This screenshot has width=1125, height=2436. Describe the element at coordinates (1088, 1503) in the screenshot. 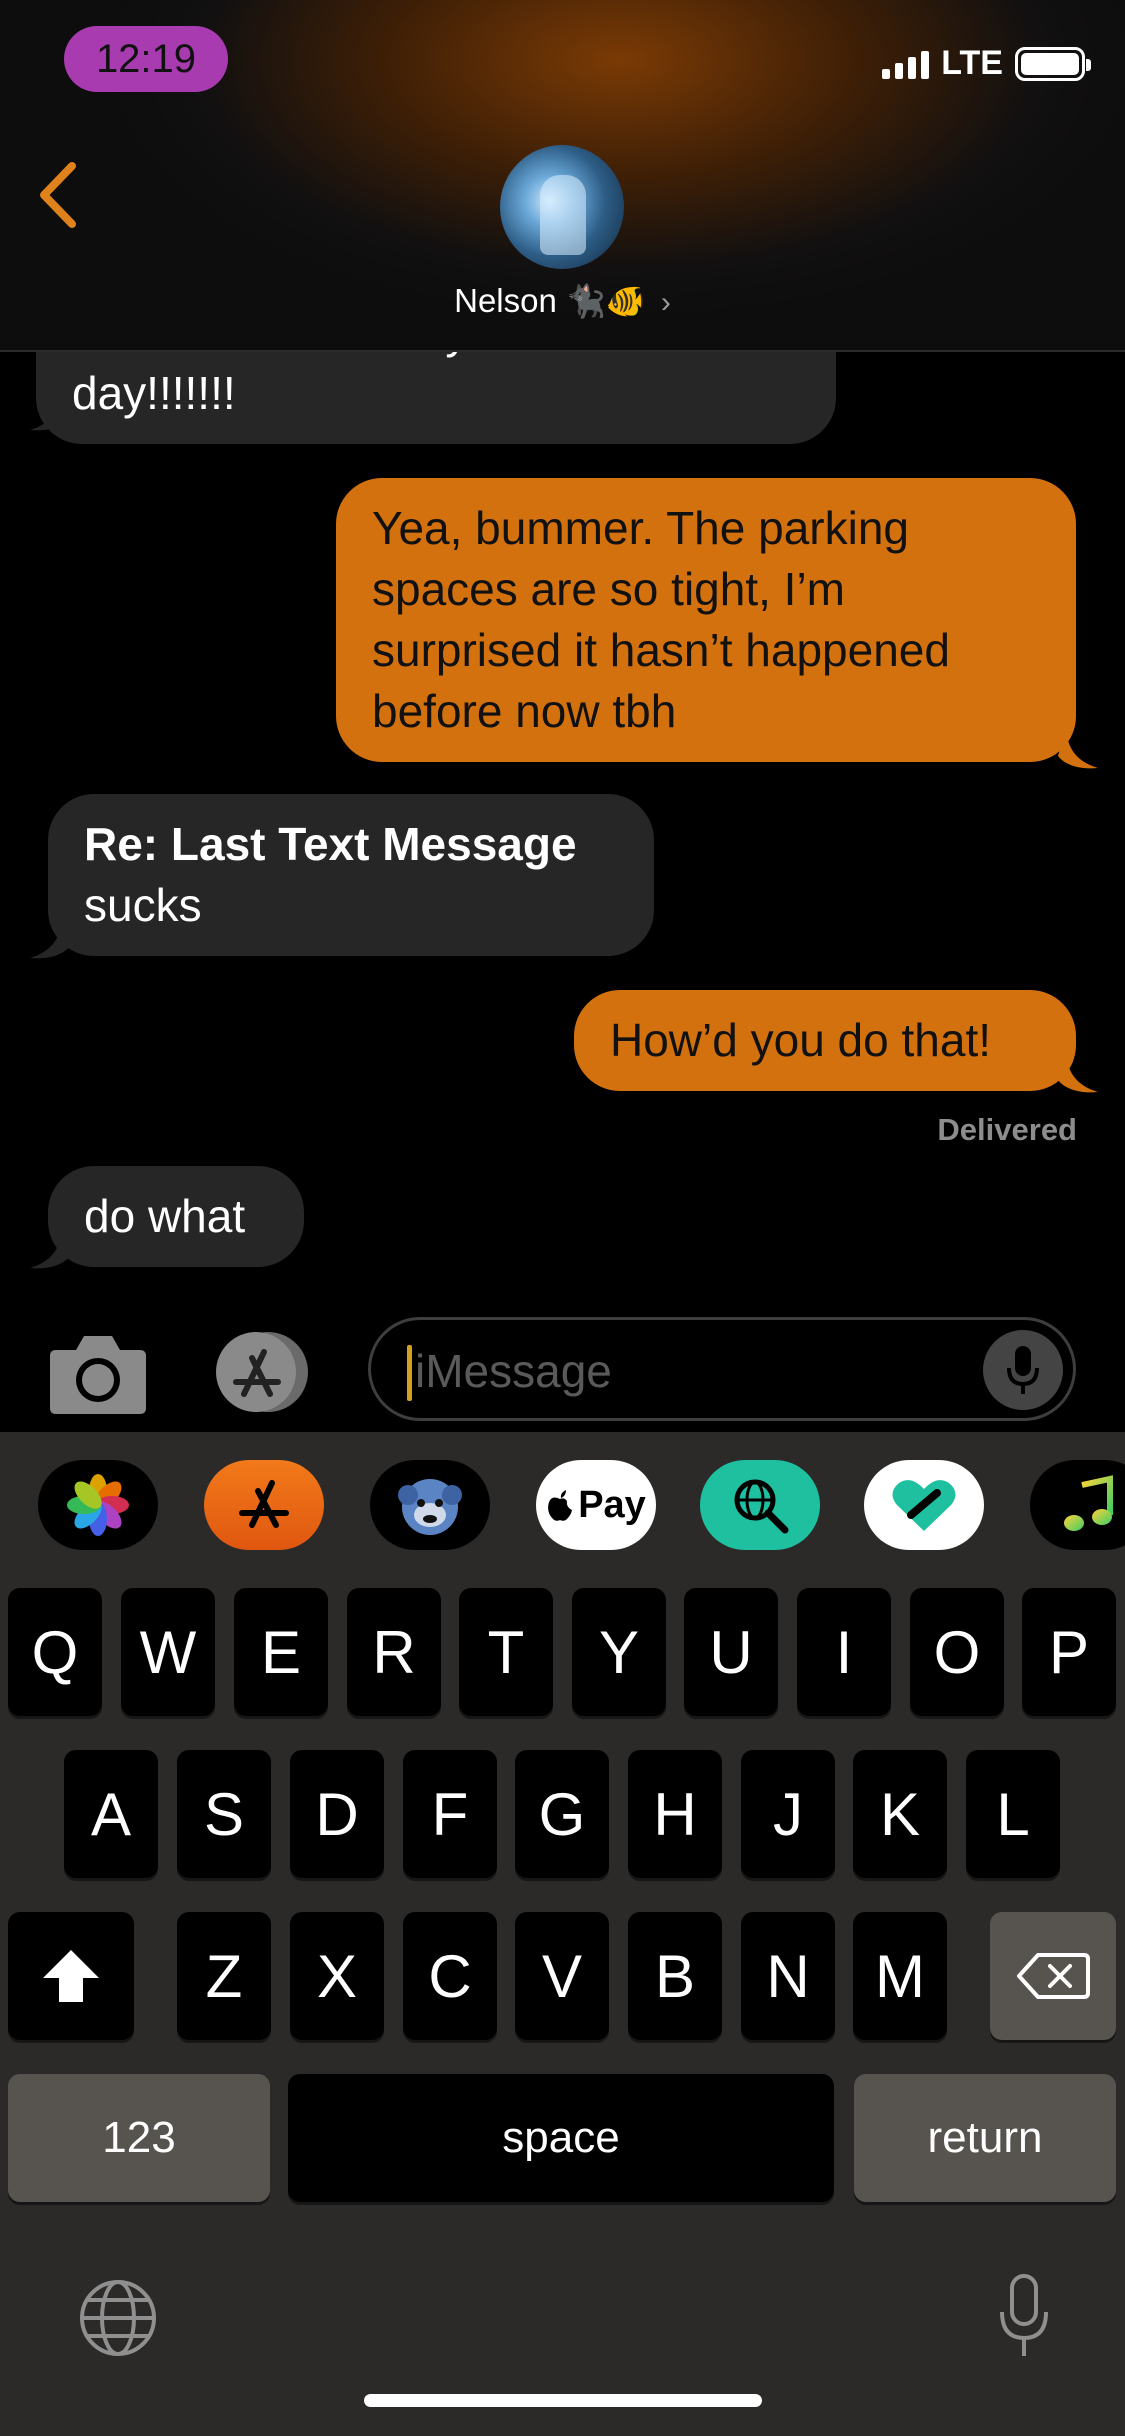

I see `music-note-icon` at that location.